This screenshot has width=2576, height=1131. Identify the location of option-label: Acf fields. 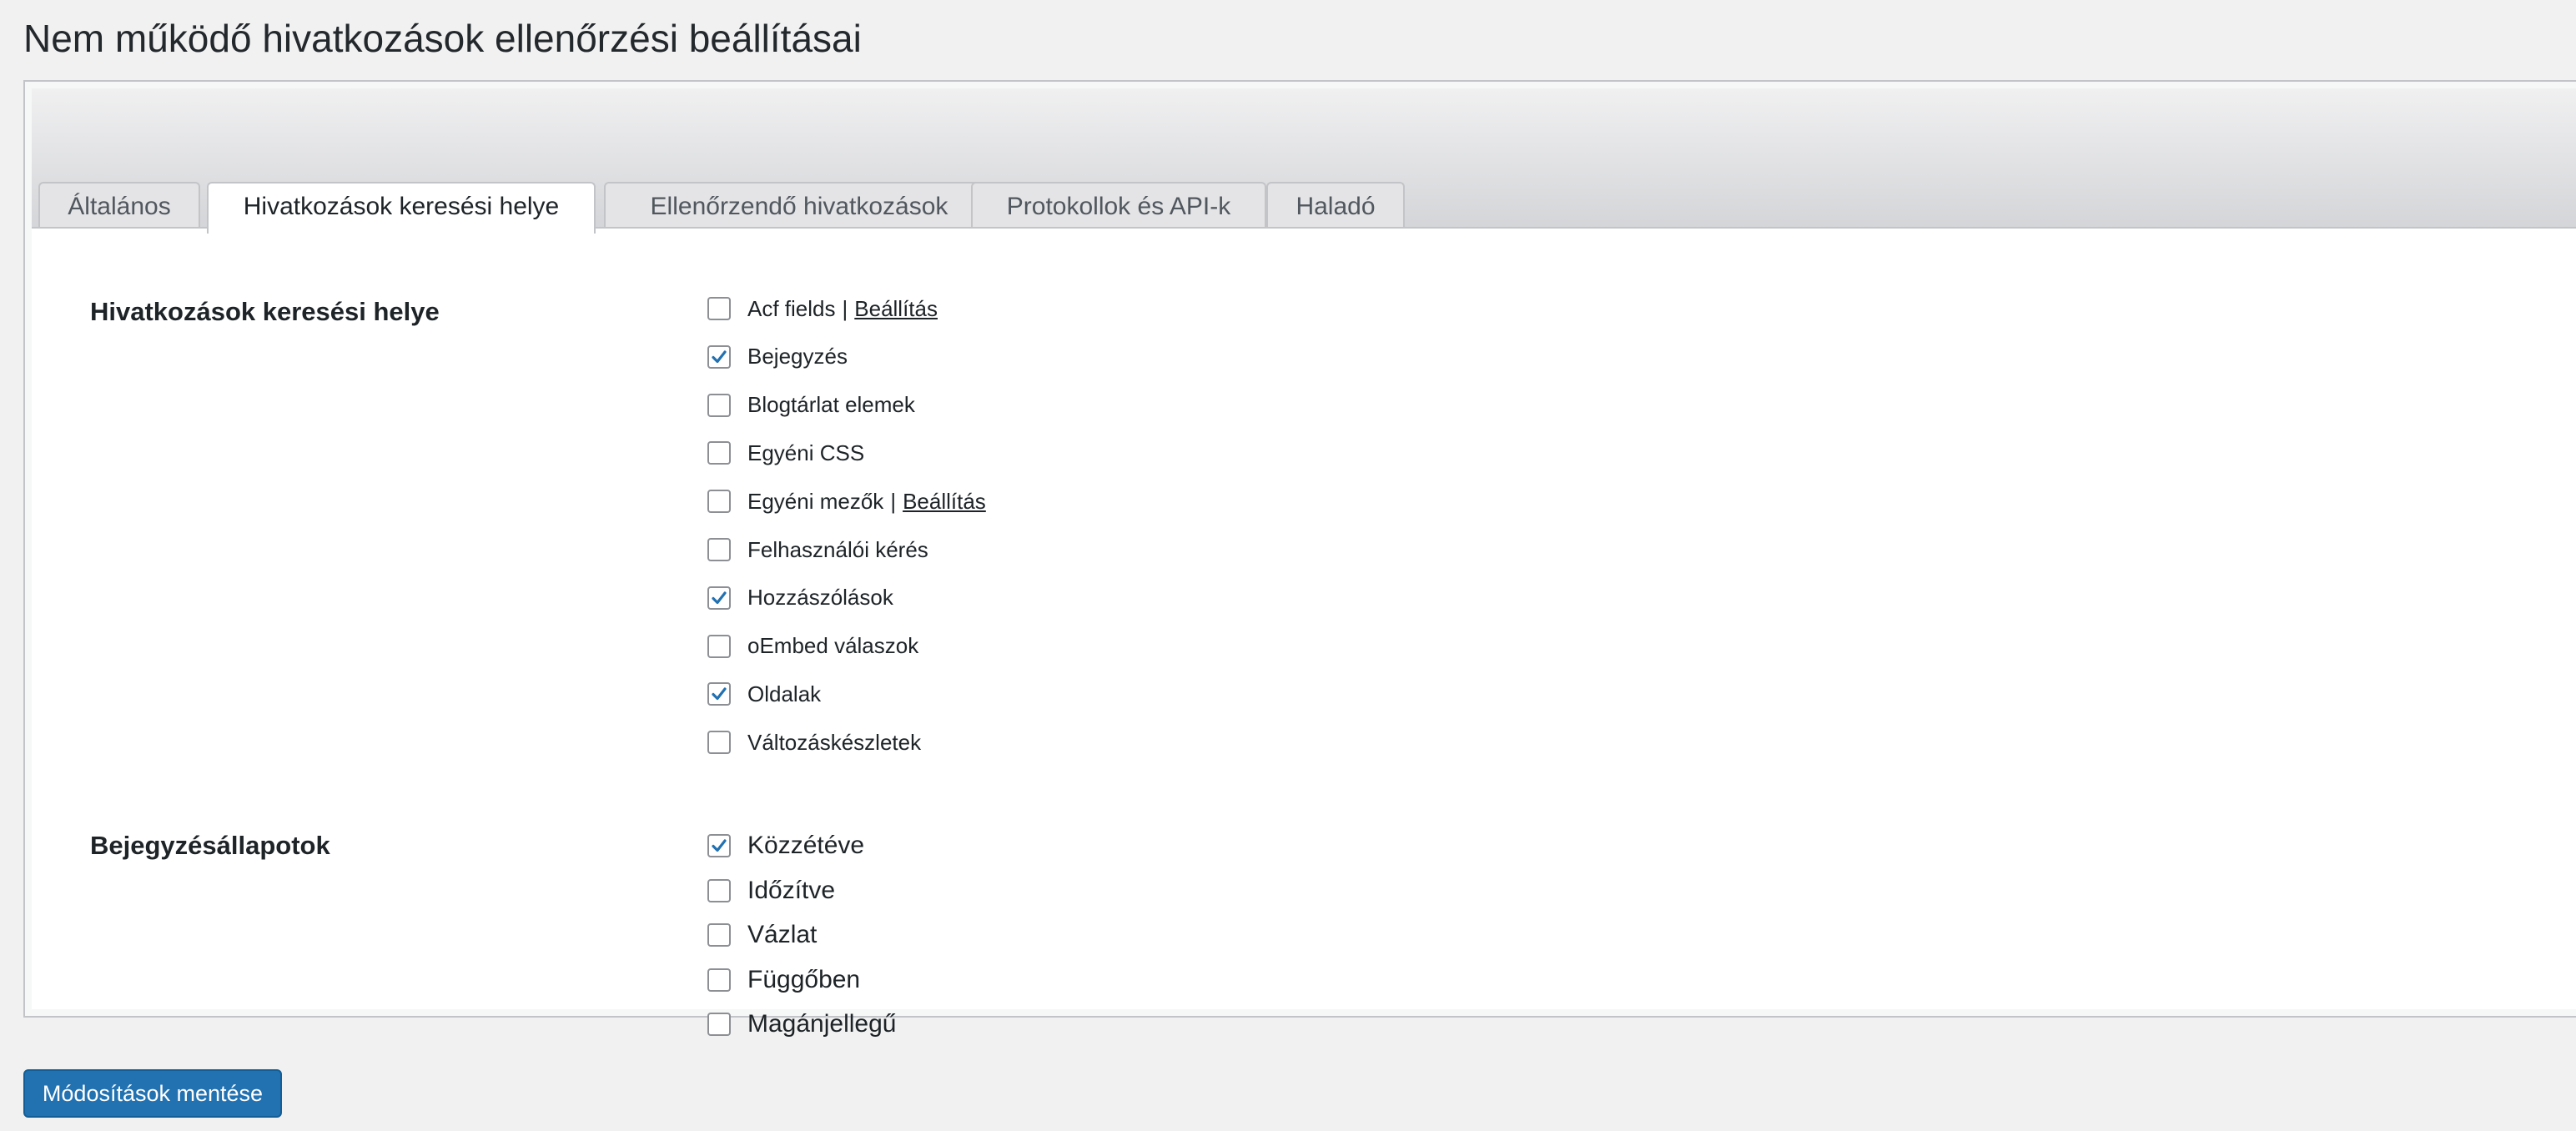
(791, 308).